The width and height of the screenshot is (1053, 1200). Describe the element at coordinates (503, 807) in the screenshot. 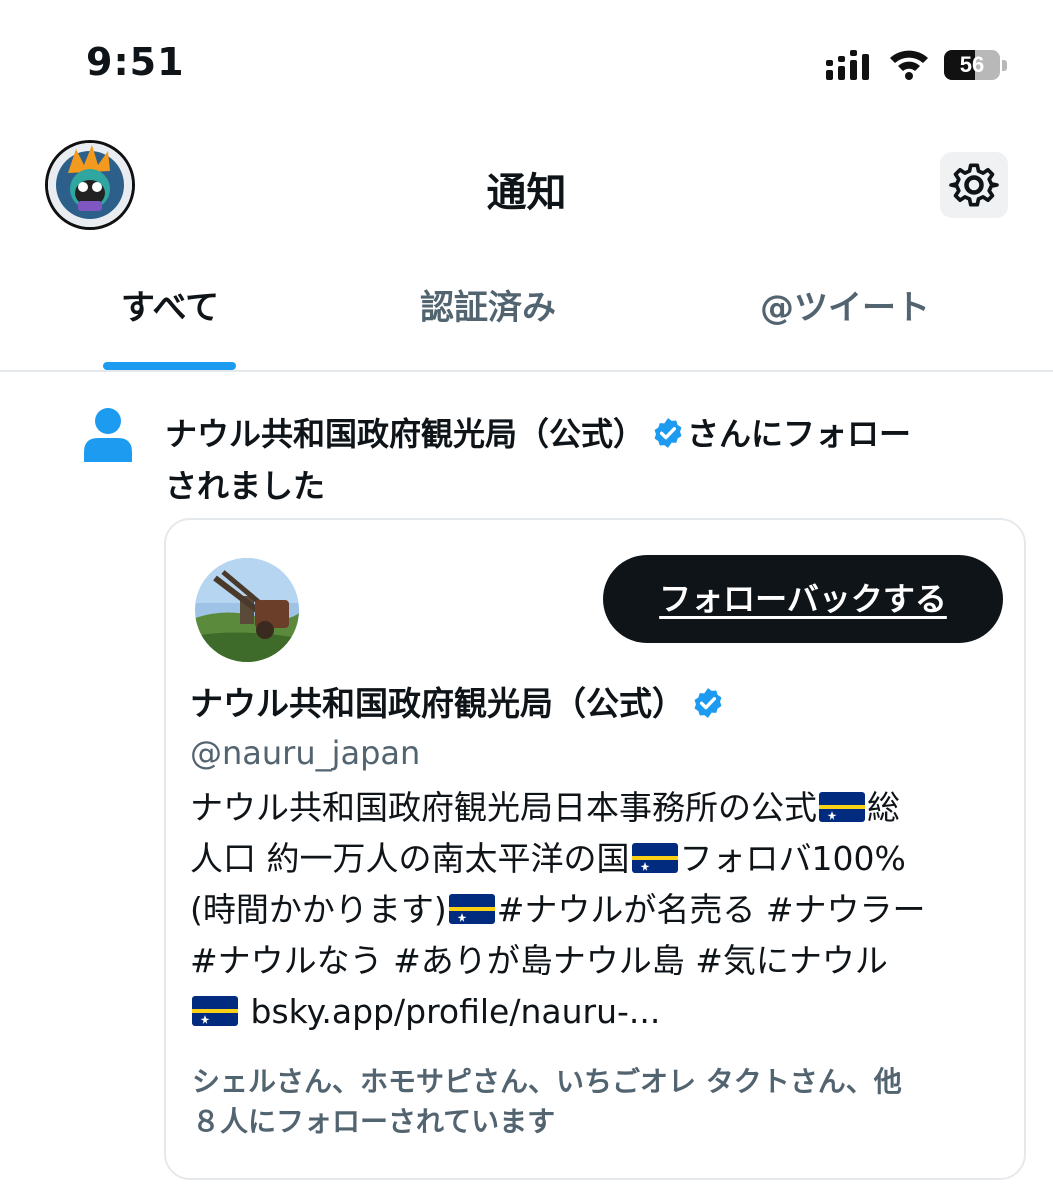

I see `bio-text: ナウル共和国政府観光局日本事務所の公式` at that location.